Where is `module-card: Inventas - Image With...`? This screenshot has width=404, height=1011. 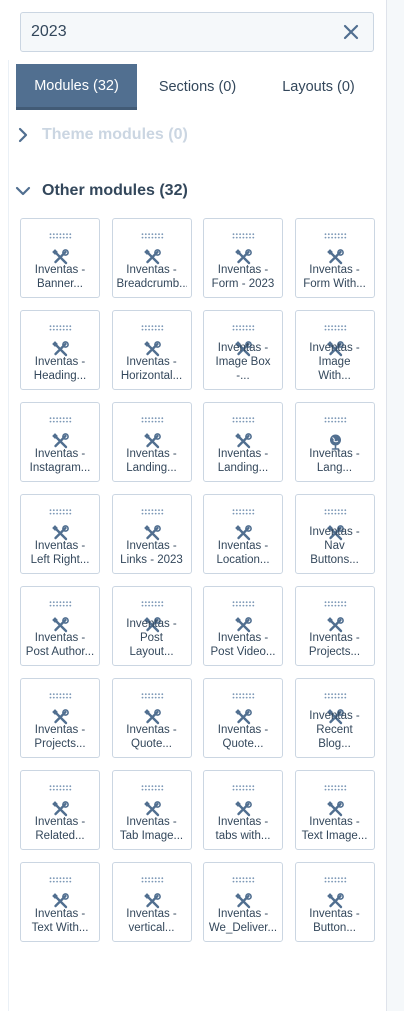 module-card: Inventas - Image With... is located at coordinates (334, 350).